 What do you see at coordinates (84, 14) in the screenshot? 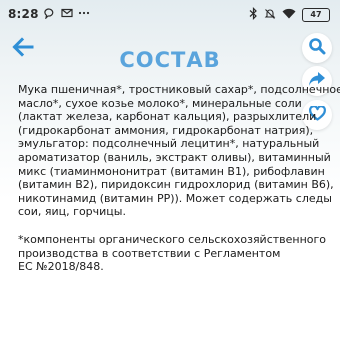
I see `more-notifications-icon` at bounding box center [84, 14].